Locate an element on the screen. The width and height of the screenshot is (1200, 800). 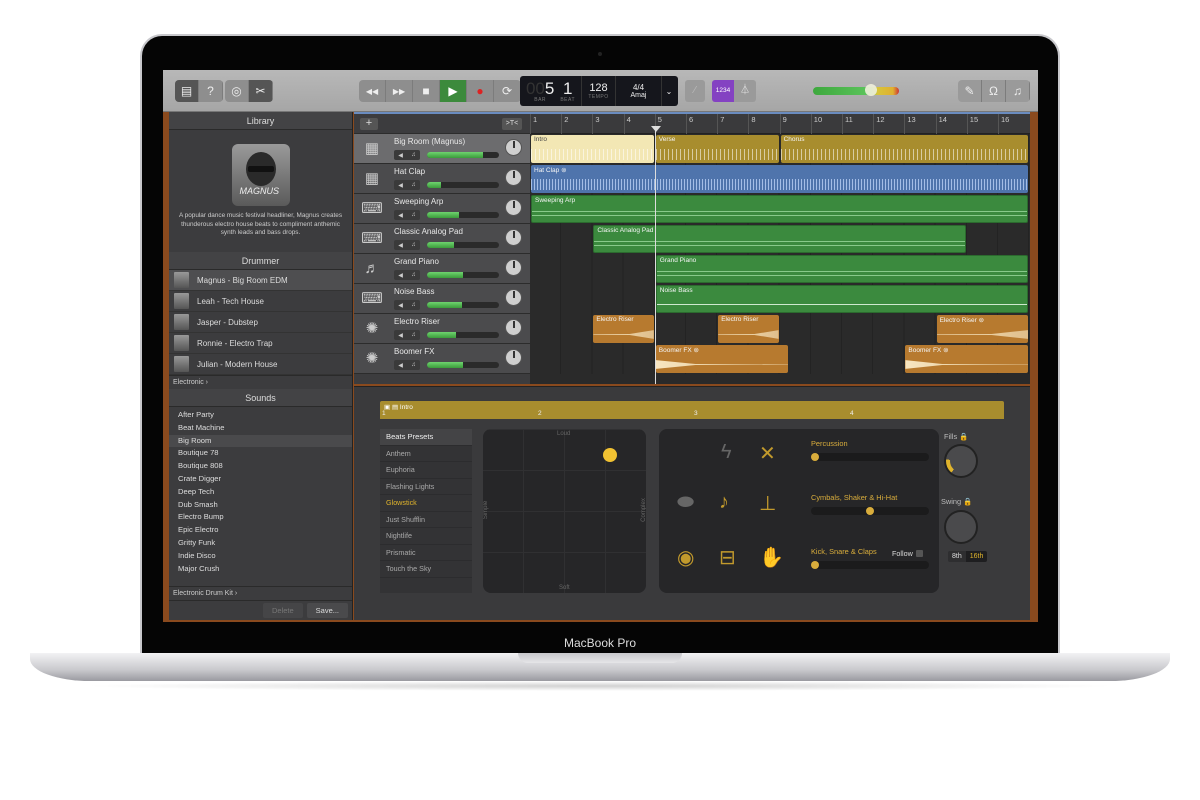
region: Electro Riser is located at coordinates (748, 329).